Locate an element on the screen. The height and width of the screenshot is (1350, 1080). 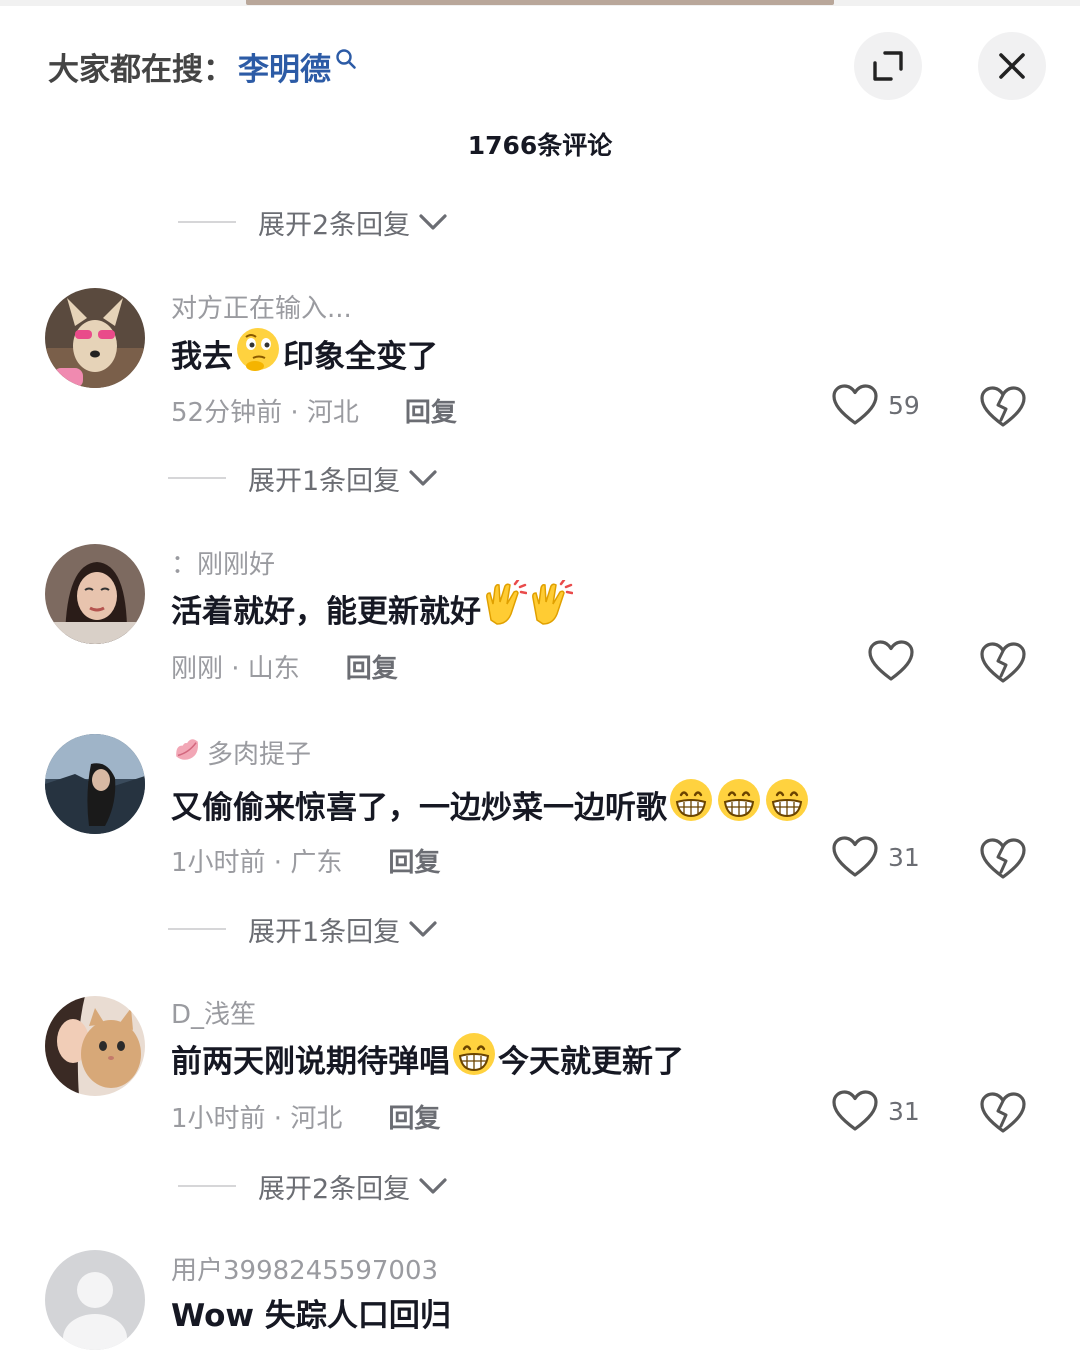
lips-icon is located at coordinates (187, 752).